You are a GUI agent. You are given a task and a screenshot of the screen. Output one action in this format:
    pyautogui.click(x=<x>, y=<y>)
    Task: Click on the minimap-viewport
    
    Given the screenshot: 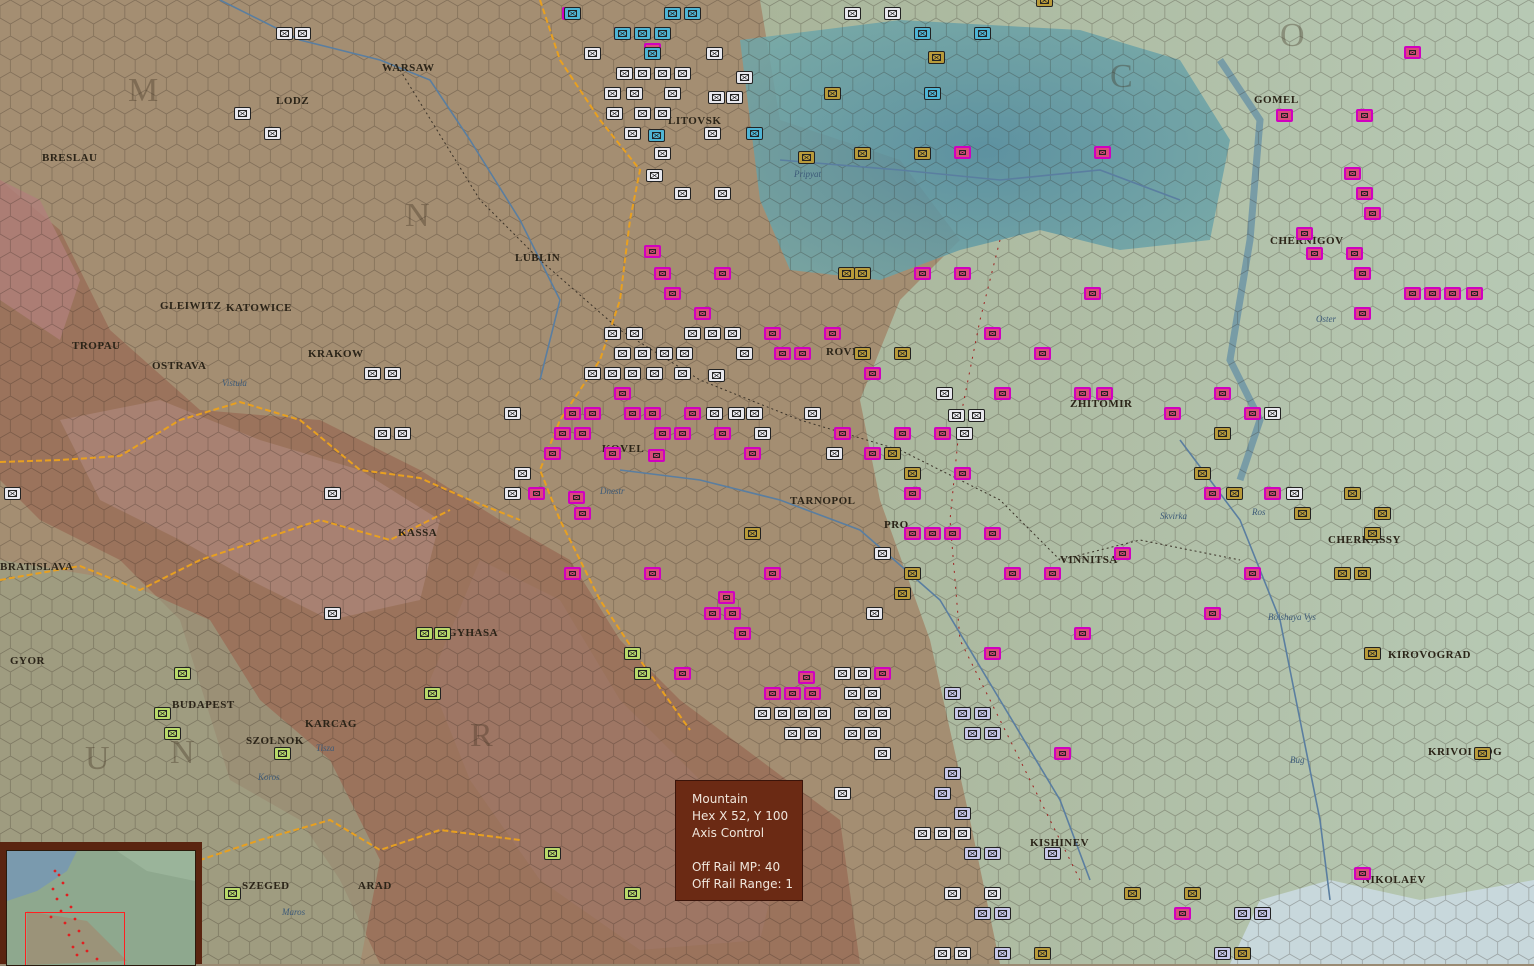 What is the action you would take?
    pyautogui.click(x=75, y=938)
    